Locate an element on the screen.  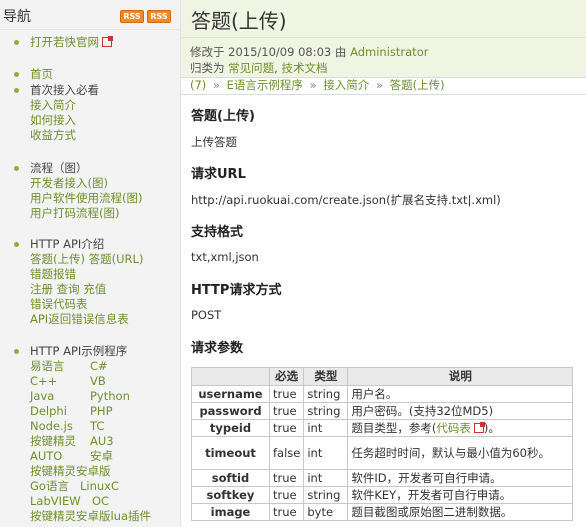
section-heading: 答题(上传) is located at coordinates (223, 116).